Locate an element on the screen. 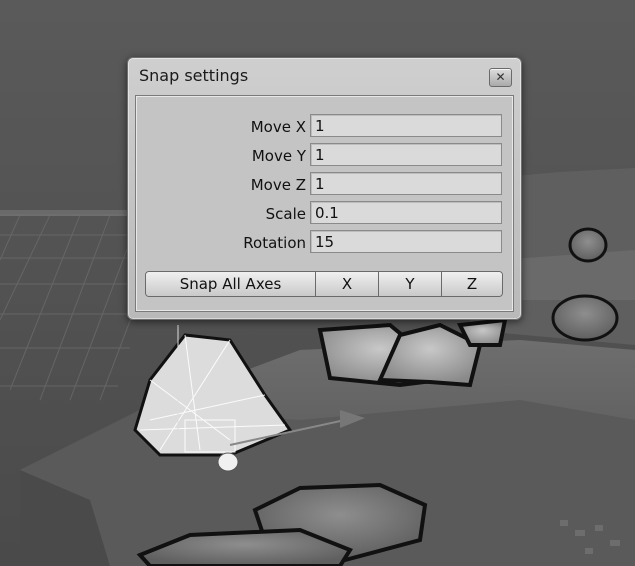 The image size is (635, 566). rotation-row: Rotation 15 is located at coordinates (325, 243).